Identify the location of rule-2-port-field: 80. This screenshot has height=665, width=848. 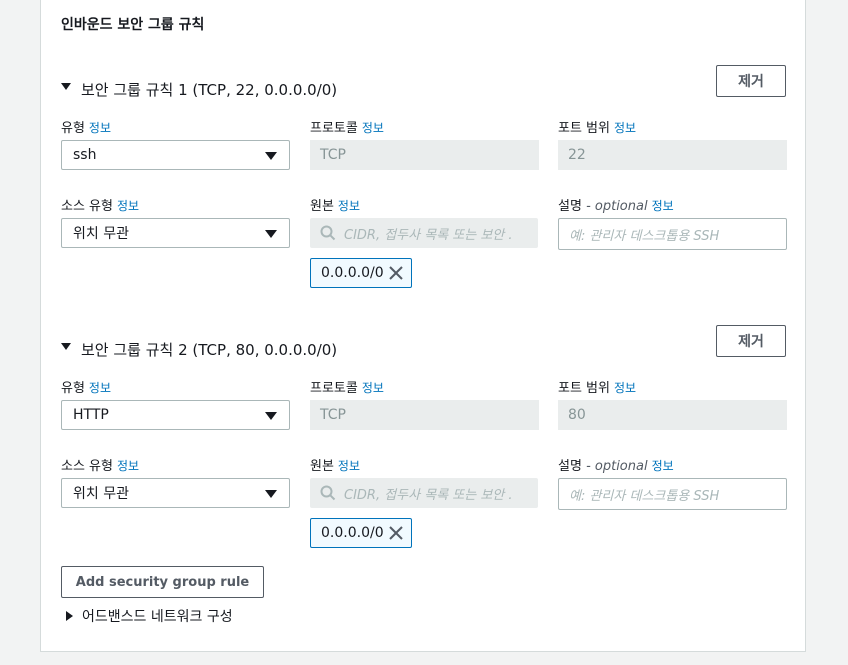
(672, 415).